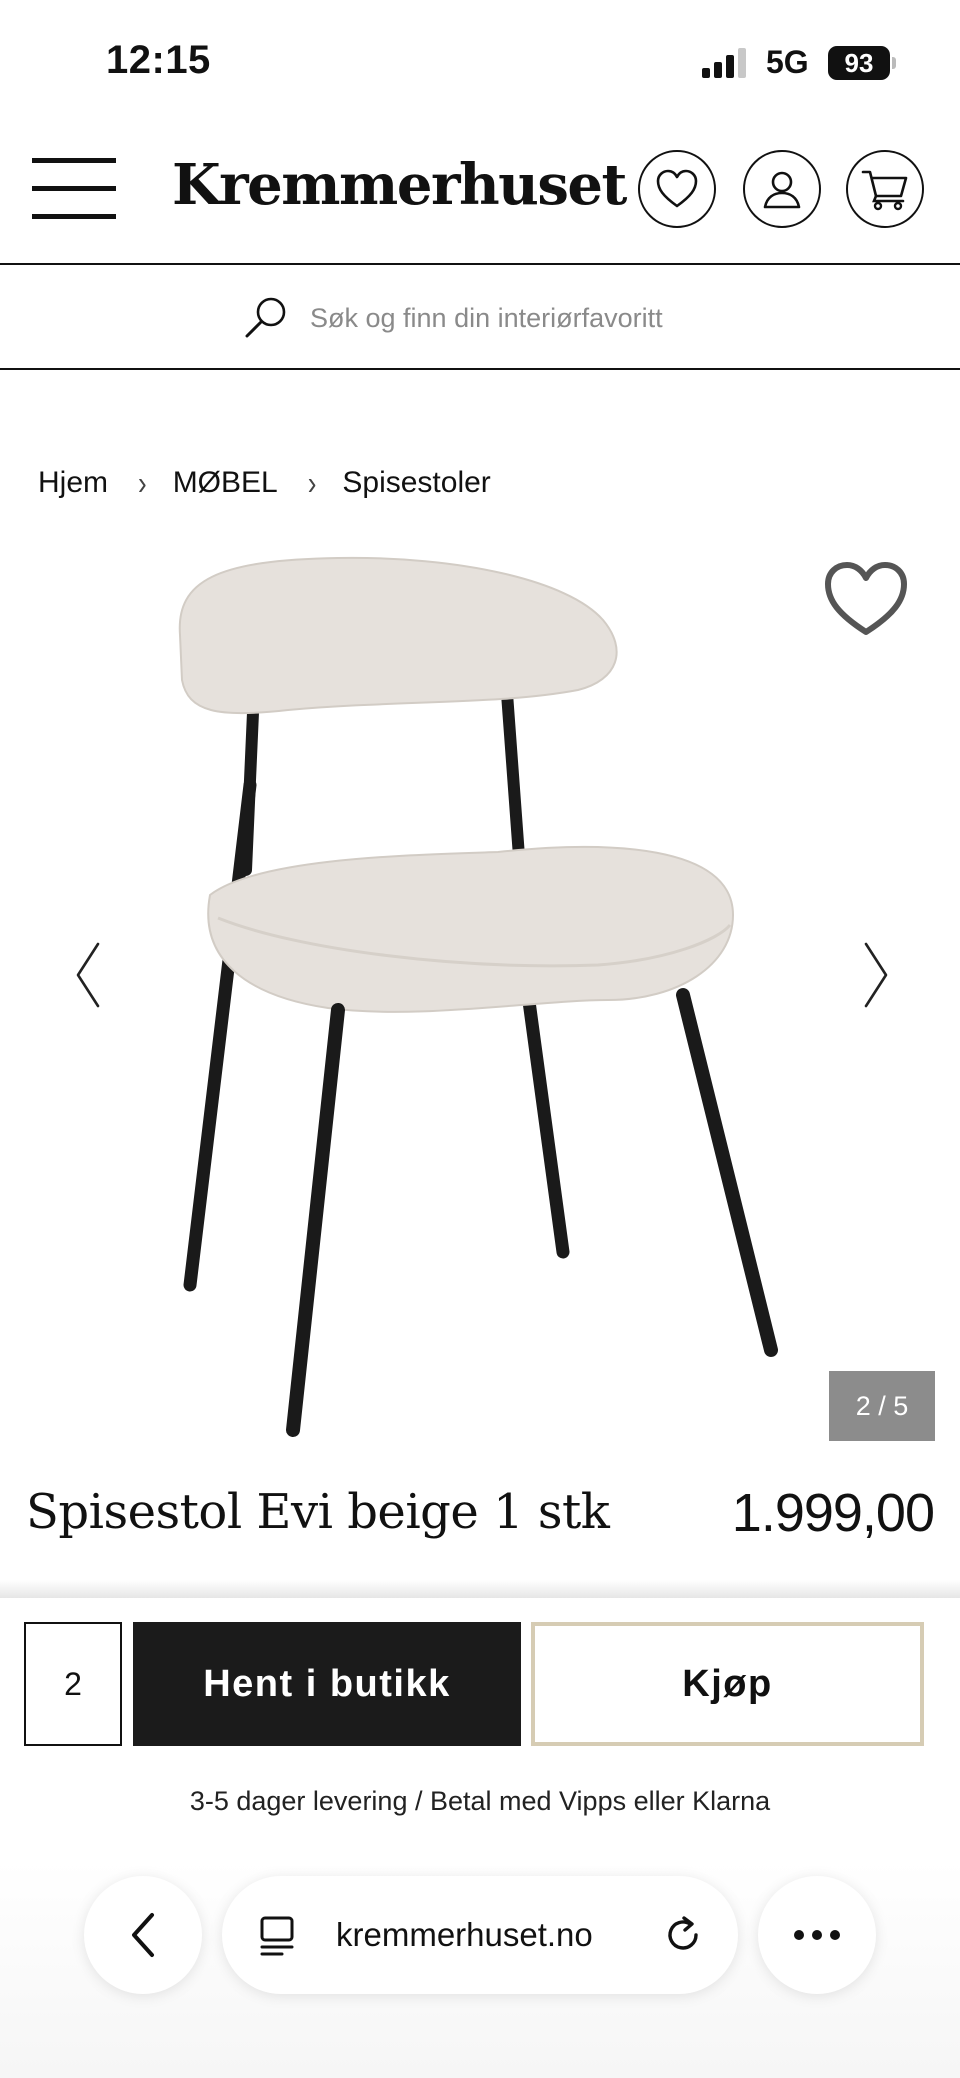 The width and height of the screenshot is (960, 2078). I want to click on more-options-button, so click(817, 1935).